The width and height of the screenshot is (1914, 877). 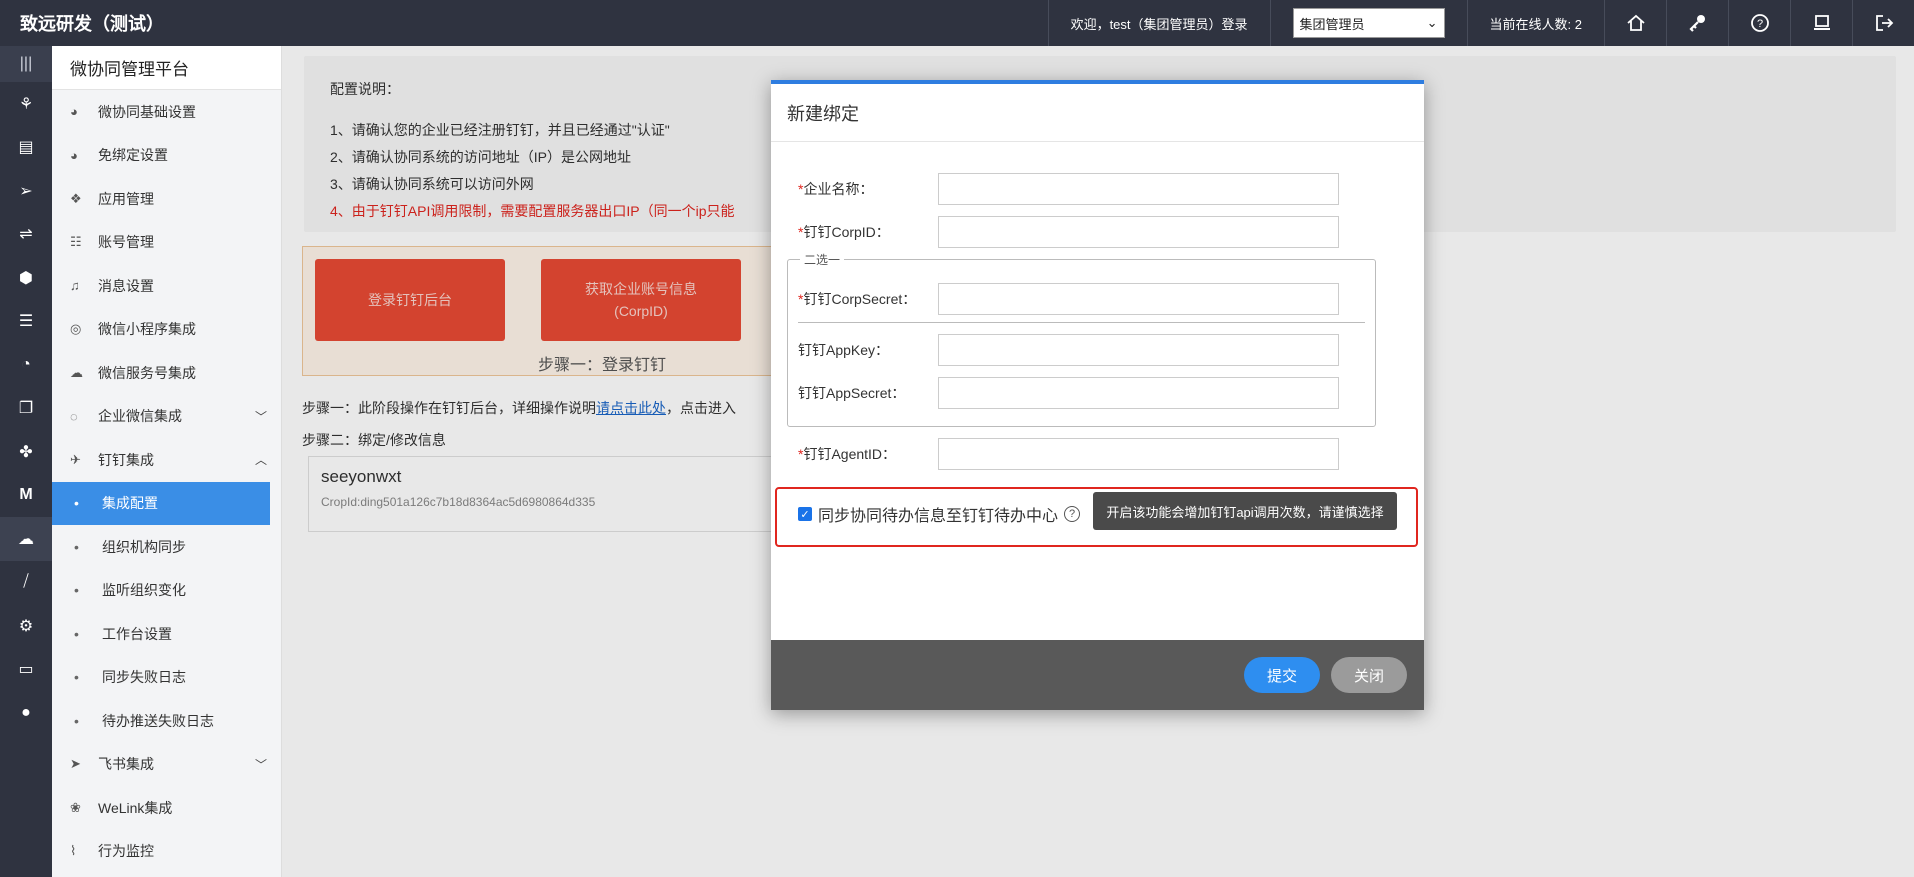 What do you see at coordinates (147, 111) in the screenshot?
I see `menu-item-label: 微协同基础设置` at bounding box center [147, 111].